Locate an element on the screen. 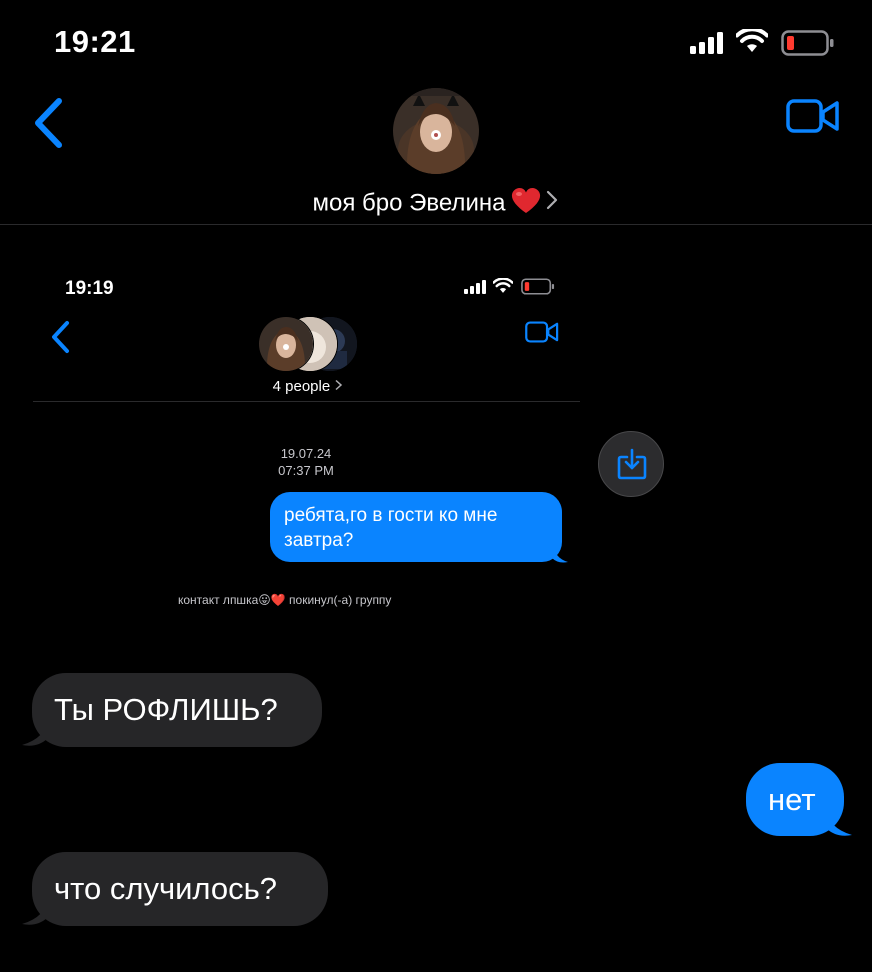 This screenshot has height=972, width=872. incoming-message-bubble: Ты РОФЛИШЬ? is located at coordinates (177, 710).